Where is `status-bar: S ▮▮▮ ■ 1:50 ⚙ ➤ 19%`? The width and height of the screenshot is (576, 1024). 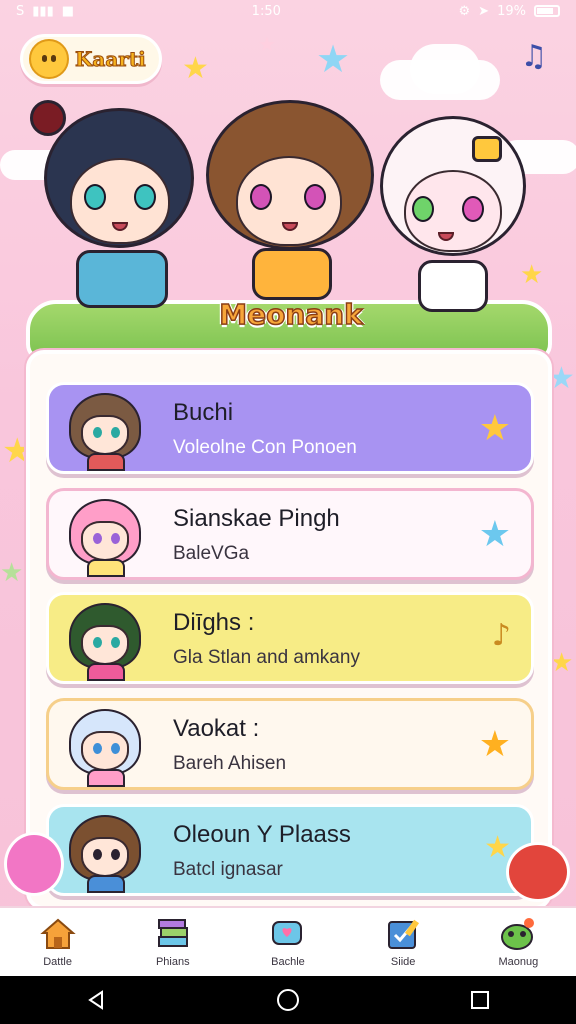 status-bar: S ▮▮▮ ■ 1:50 ⚙ ➤ 19% is located at coordinates (288, 11).